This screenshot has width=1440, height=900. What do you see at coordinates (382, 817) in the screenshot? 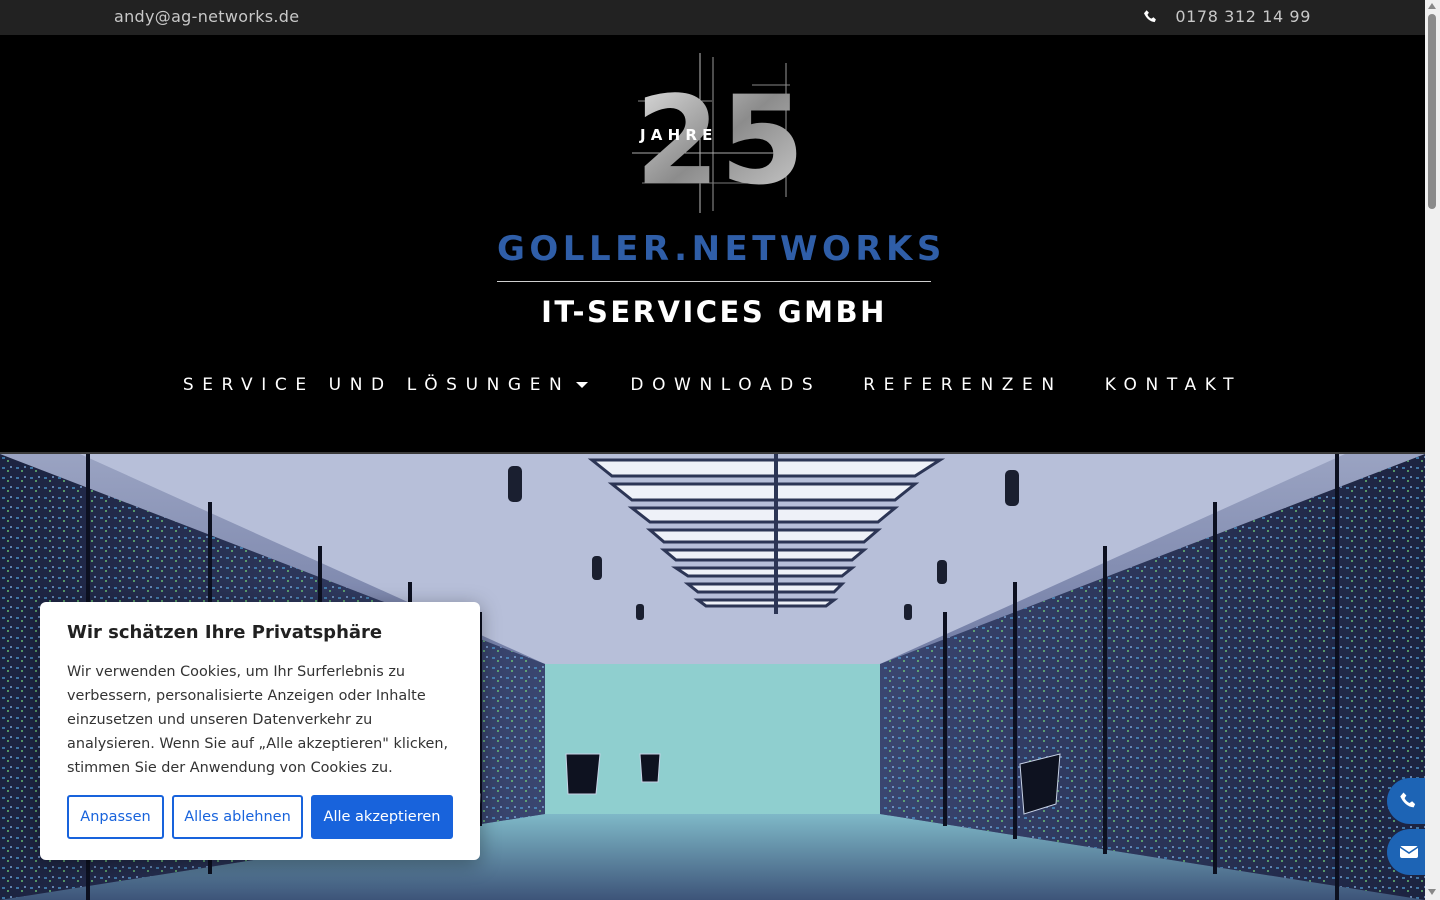
I see `accept-all-button: Alle akzeptieren` at bounding box center [382, 817].